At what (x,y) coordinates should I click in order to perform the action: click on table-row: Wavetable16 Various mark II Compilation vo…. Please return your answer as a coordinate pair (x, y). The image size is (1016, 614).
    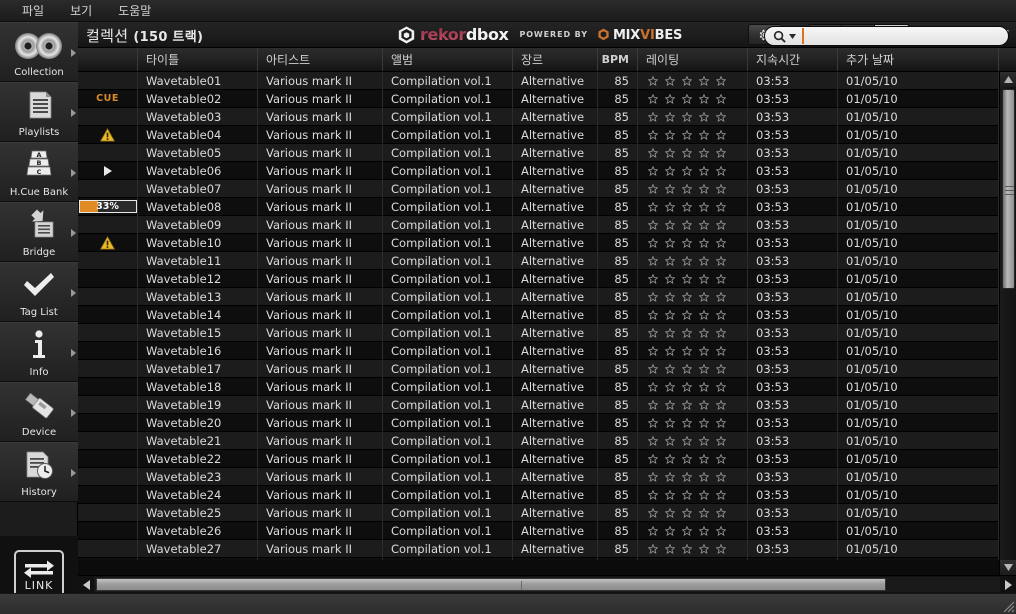
    Looking at the image, I should click on (538, 350).